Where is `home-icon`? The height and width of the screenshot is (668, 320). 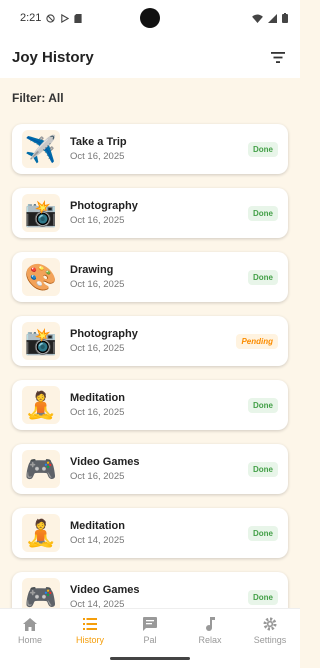
home-icon is located at coordinates (30, 624).